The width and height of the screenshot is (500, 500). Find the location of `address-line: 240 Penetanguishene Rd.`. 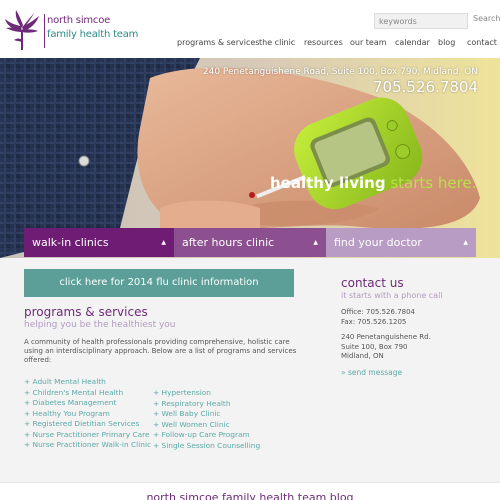

address-line: 240 Penetanguishene Rd. is located at coordinates (386, 337).